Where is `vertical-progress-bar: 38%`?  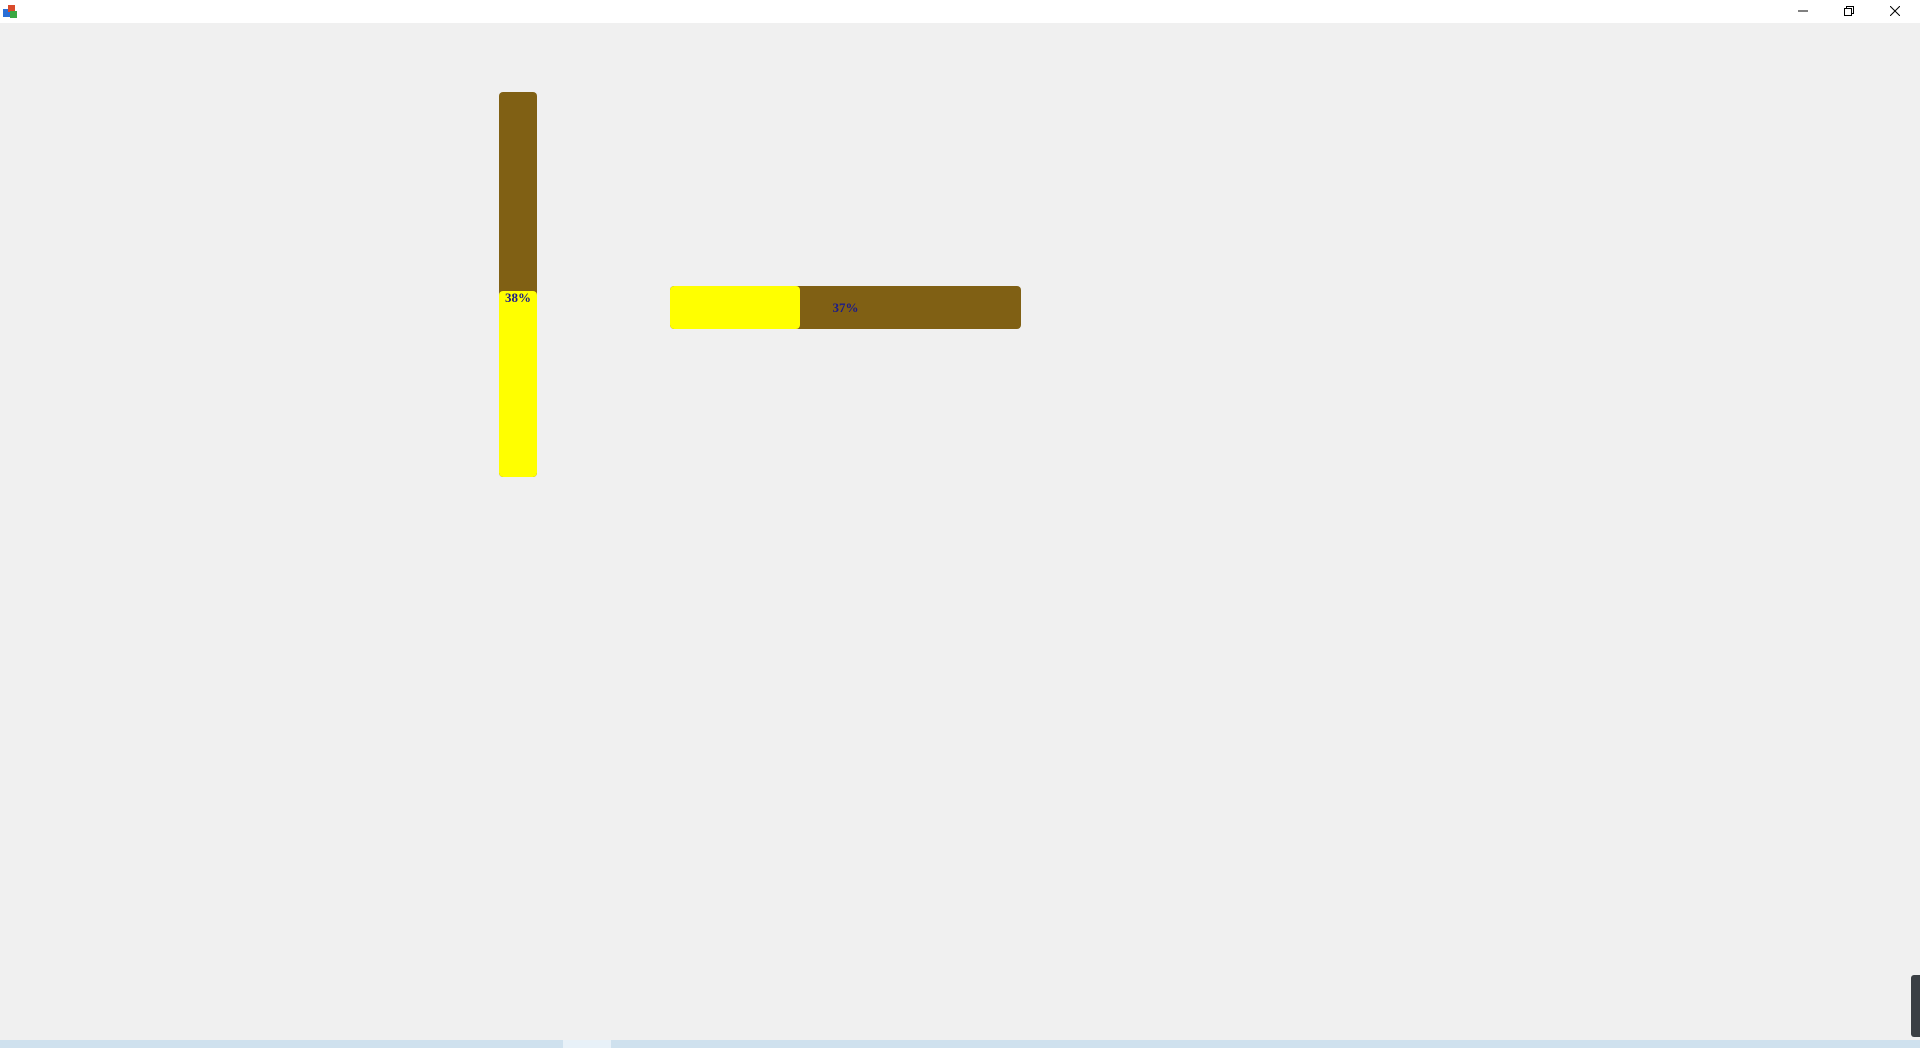
vertical-progress-bar: 38% is located at coordinates (518, 284).